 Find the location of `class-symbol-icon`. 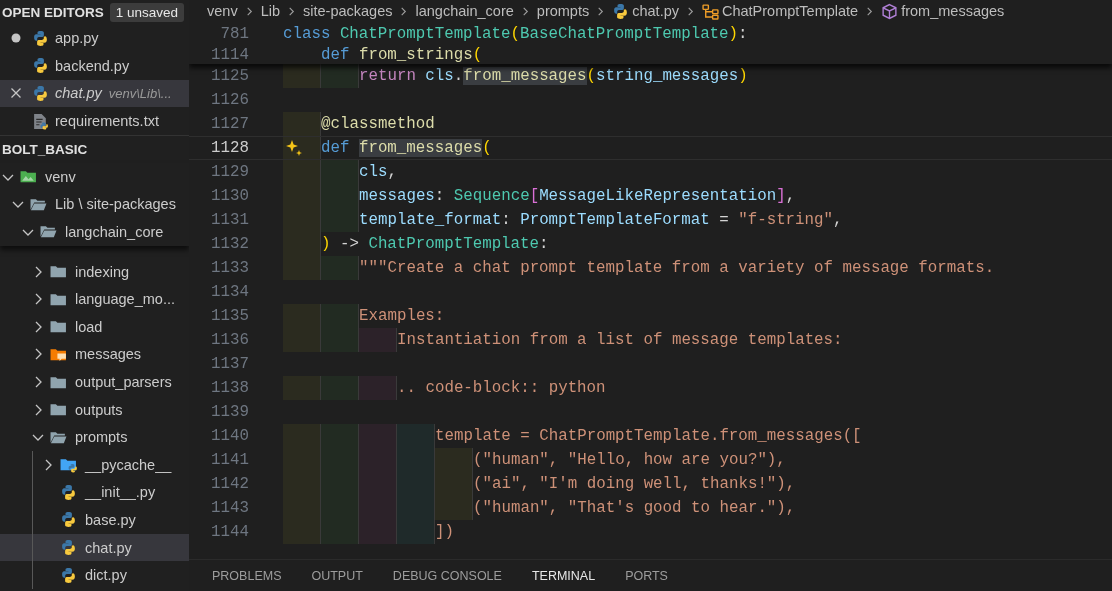

class-symbol-icon is located at coordinates (710, 11).